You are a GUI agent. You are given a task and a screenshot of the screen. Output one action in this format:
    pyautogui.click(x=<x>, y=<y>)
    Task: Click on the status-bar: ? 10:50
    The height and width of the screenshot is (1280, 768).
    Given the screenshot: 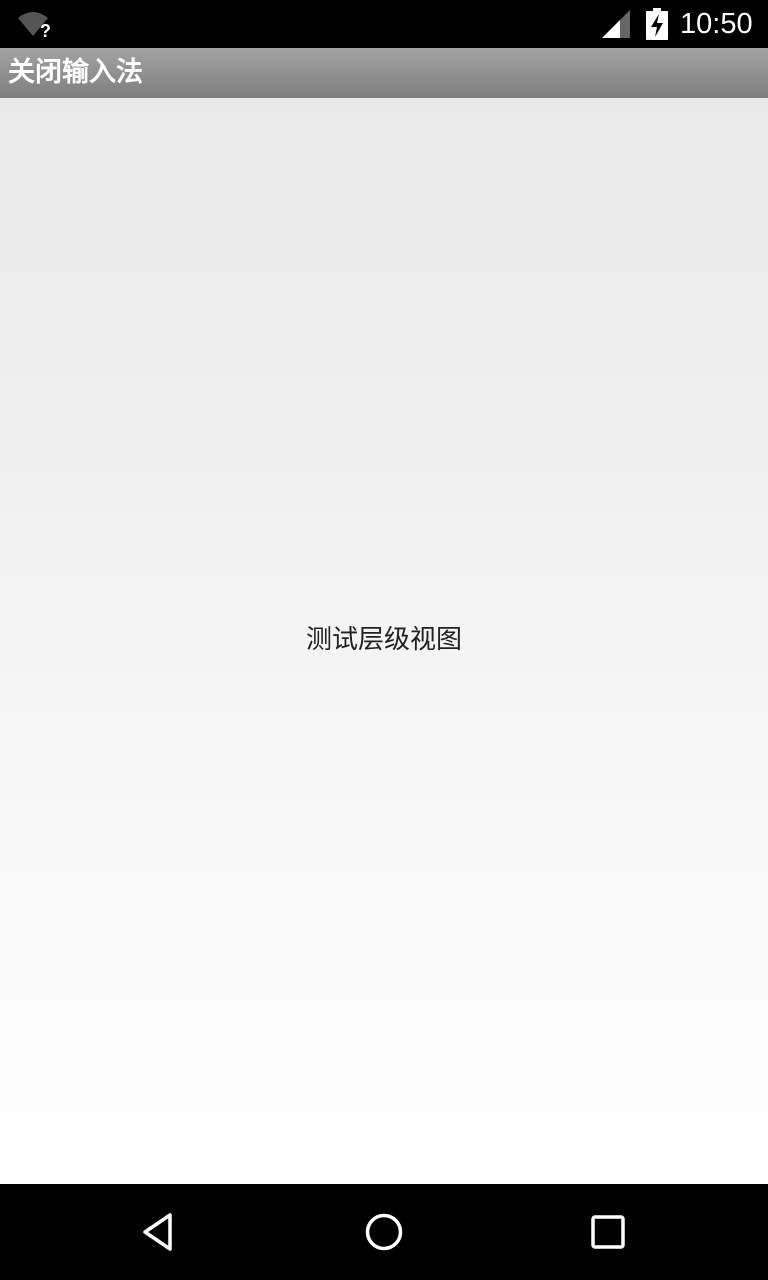 What is the action you would take?
    pyautogui.click(x=384, y=24)
    